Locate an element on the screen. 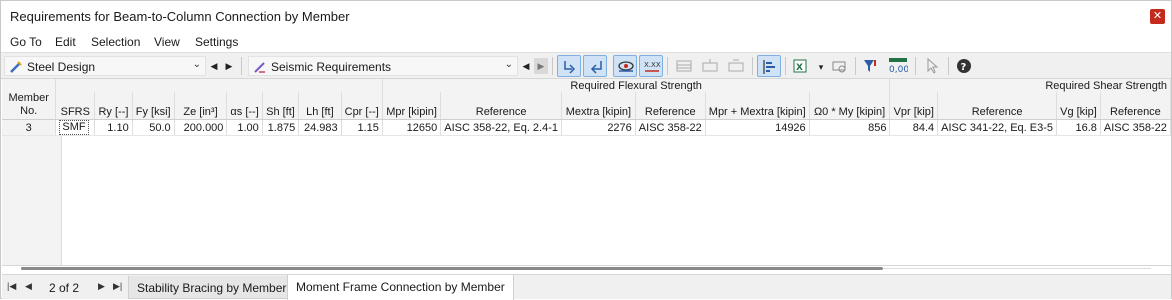  member-no-header: Member No. is located at coordinates (29, 106).